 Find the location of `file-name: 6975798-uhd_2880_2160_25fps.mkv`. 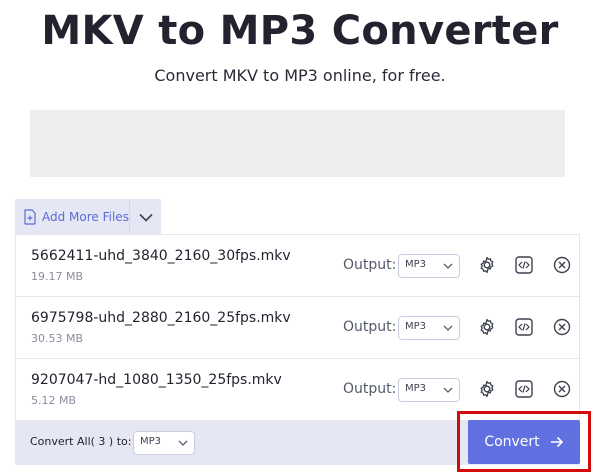

file-name: 6975798-uhd_2880_2160_25fps.mkv is located at coordinates (161, 318).